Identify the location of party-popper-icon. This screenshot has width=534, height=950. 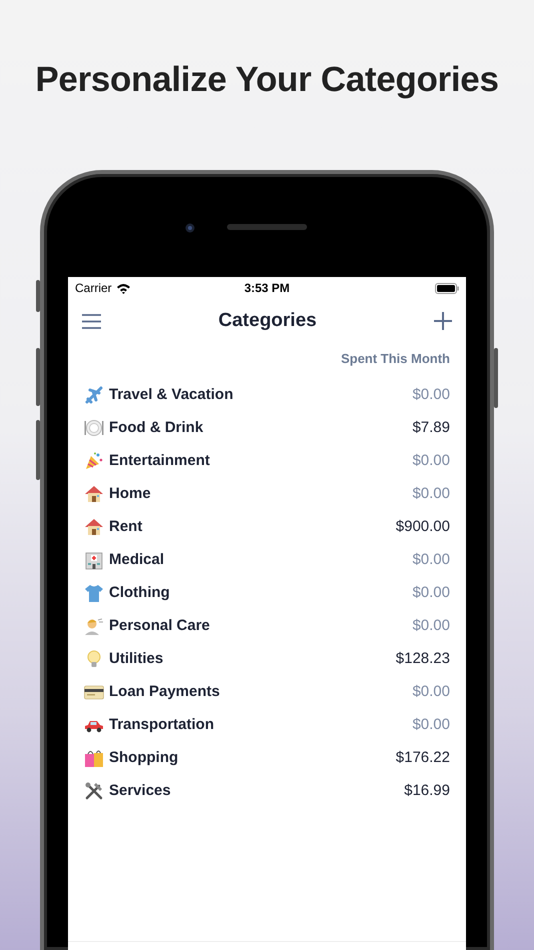
(94, 460).